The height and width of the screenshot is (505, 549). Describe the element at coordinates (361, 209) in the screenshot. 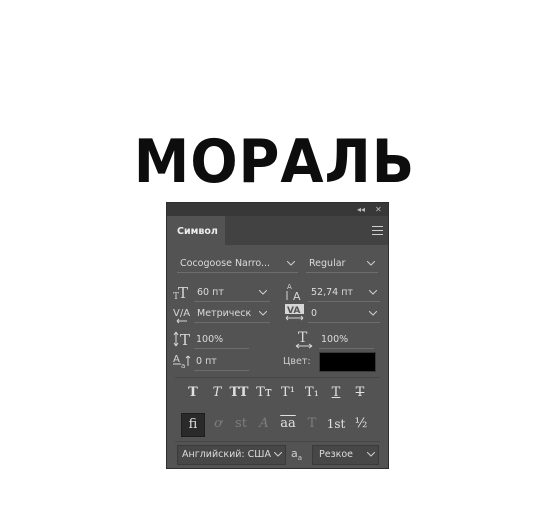

I see `collapse-icon: ◂◂` at that location.